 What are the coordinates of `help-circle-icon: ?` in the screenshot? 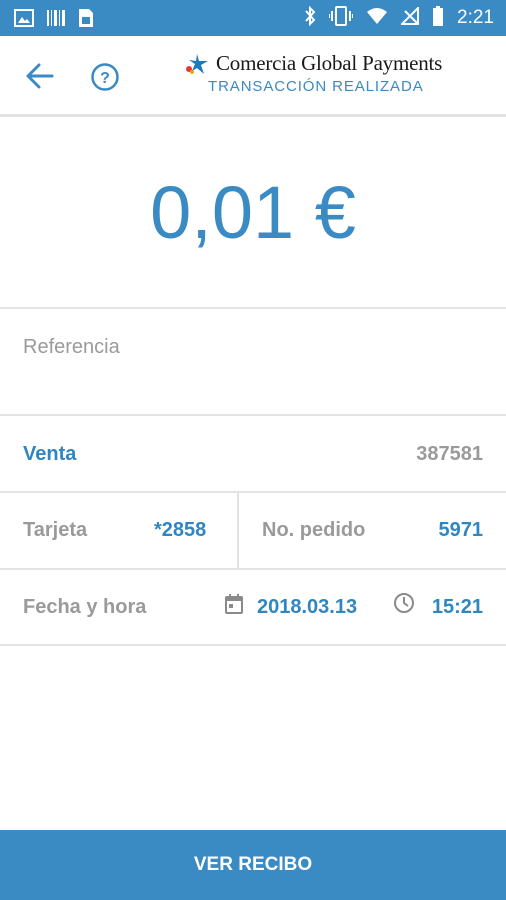 It's located at (105, 77).